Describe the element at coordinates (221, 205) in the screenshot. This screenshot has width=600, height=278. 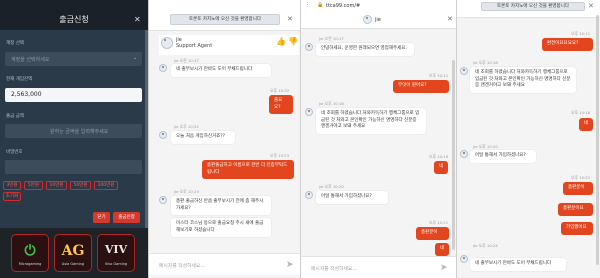
I see `message-bubble-agent: 총판 출금하신 만큼 출부보시기 전에 좀 해주시가세요?` at that location.